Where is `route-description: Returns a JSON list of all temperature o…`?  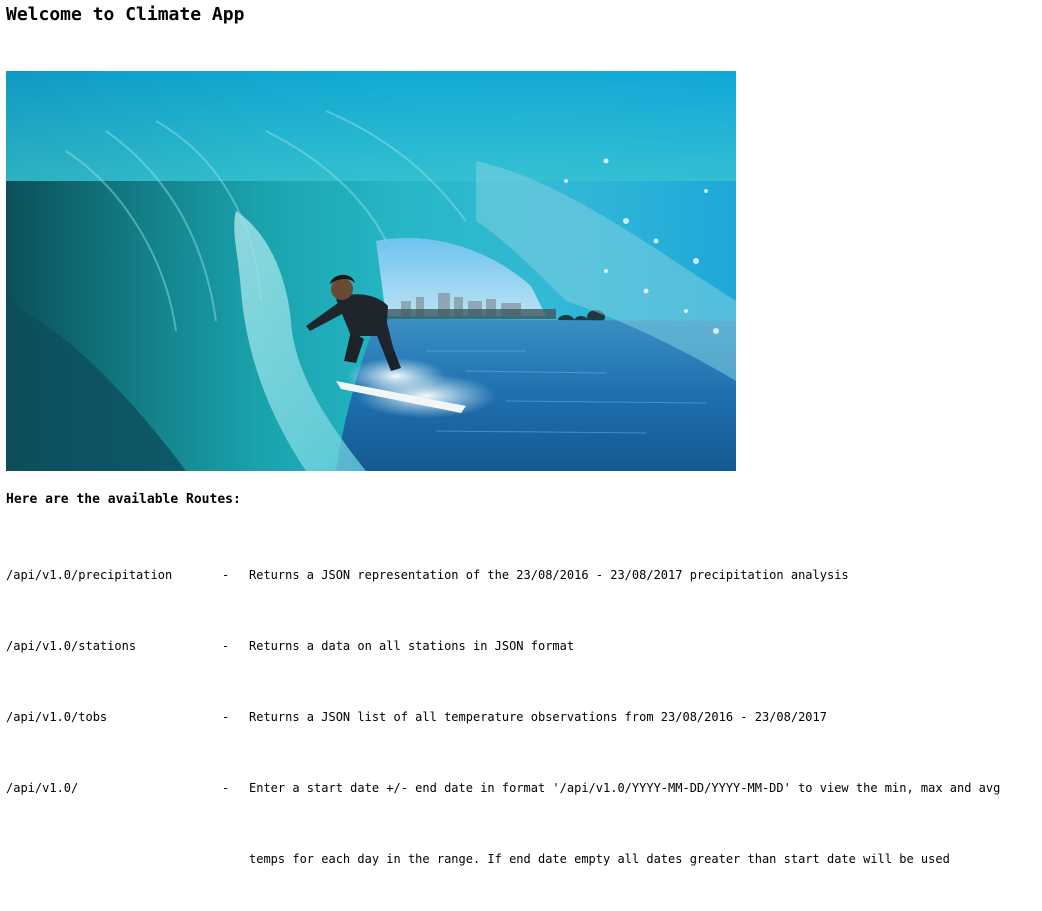 route-description: Returns a JSON list of all temperature o… is located at coordinates (538, 717).